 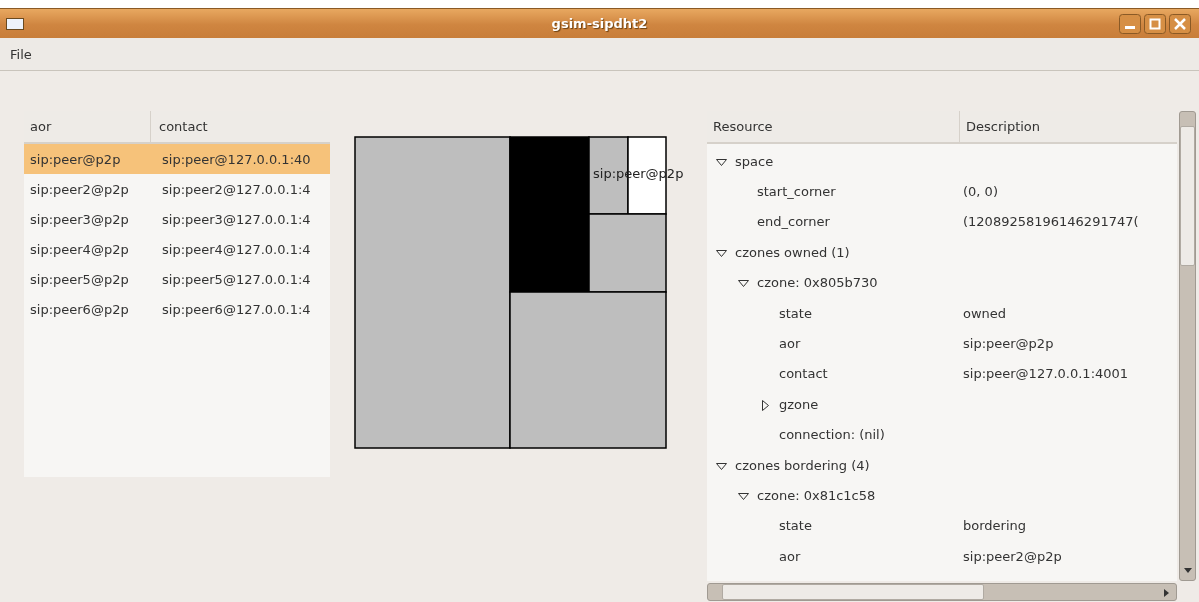 I want to click on window-title: gsim-sipdht2, so click(x=599, y=23).